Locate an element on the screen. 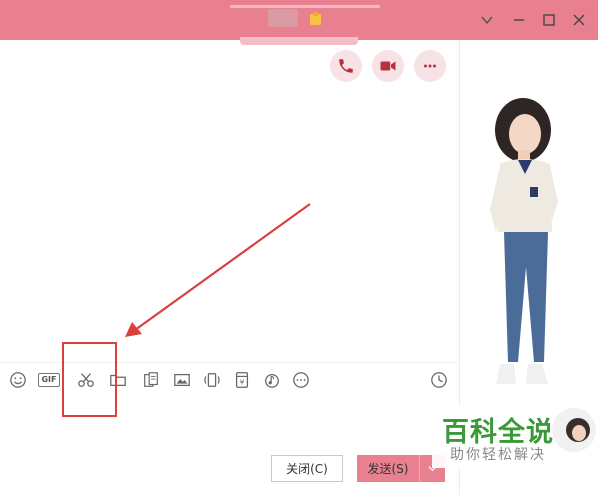 The image size is (598, 495). shake-icon is located at coordinates (212, 380).